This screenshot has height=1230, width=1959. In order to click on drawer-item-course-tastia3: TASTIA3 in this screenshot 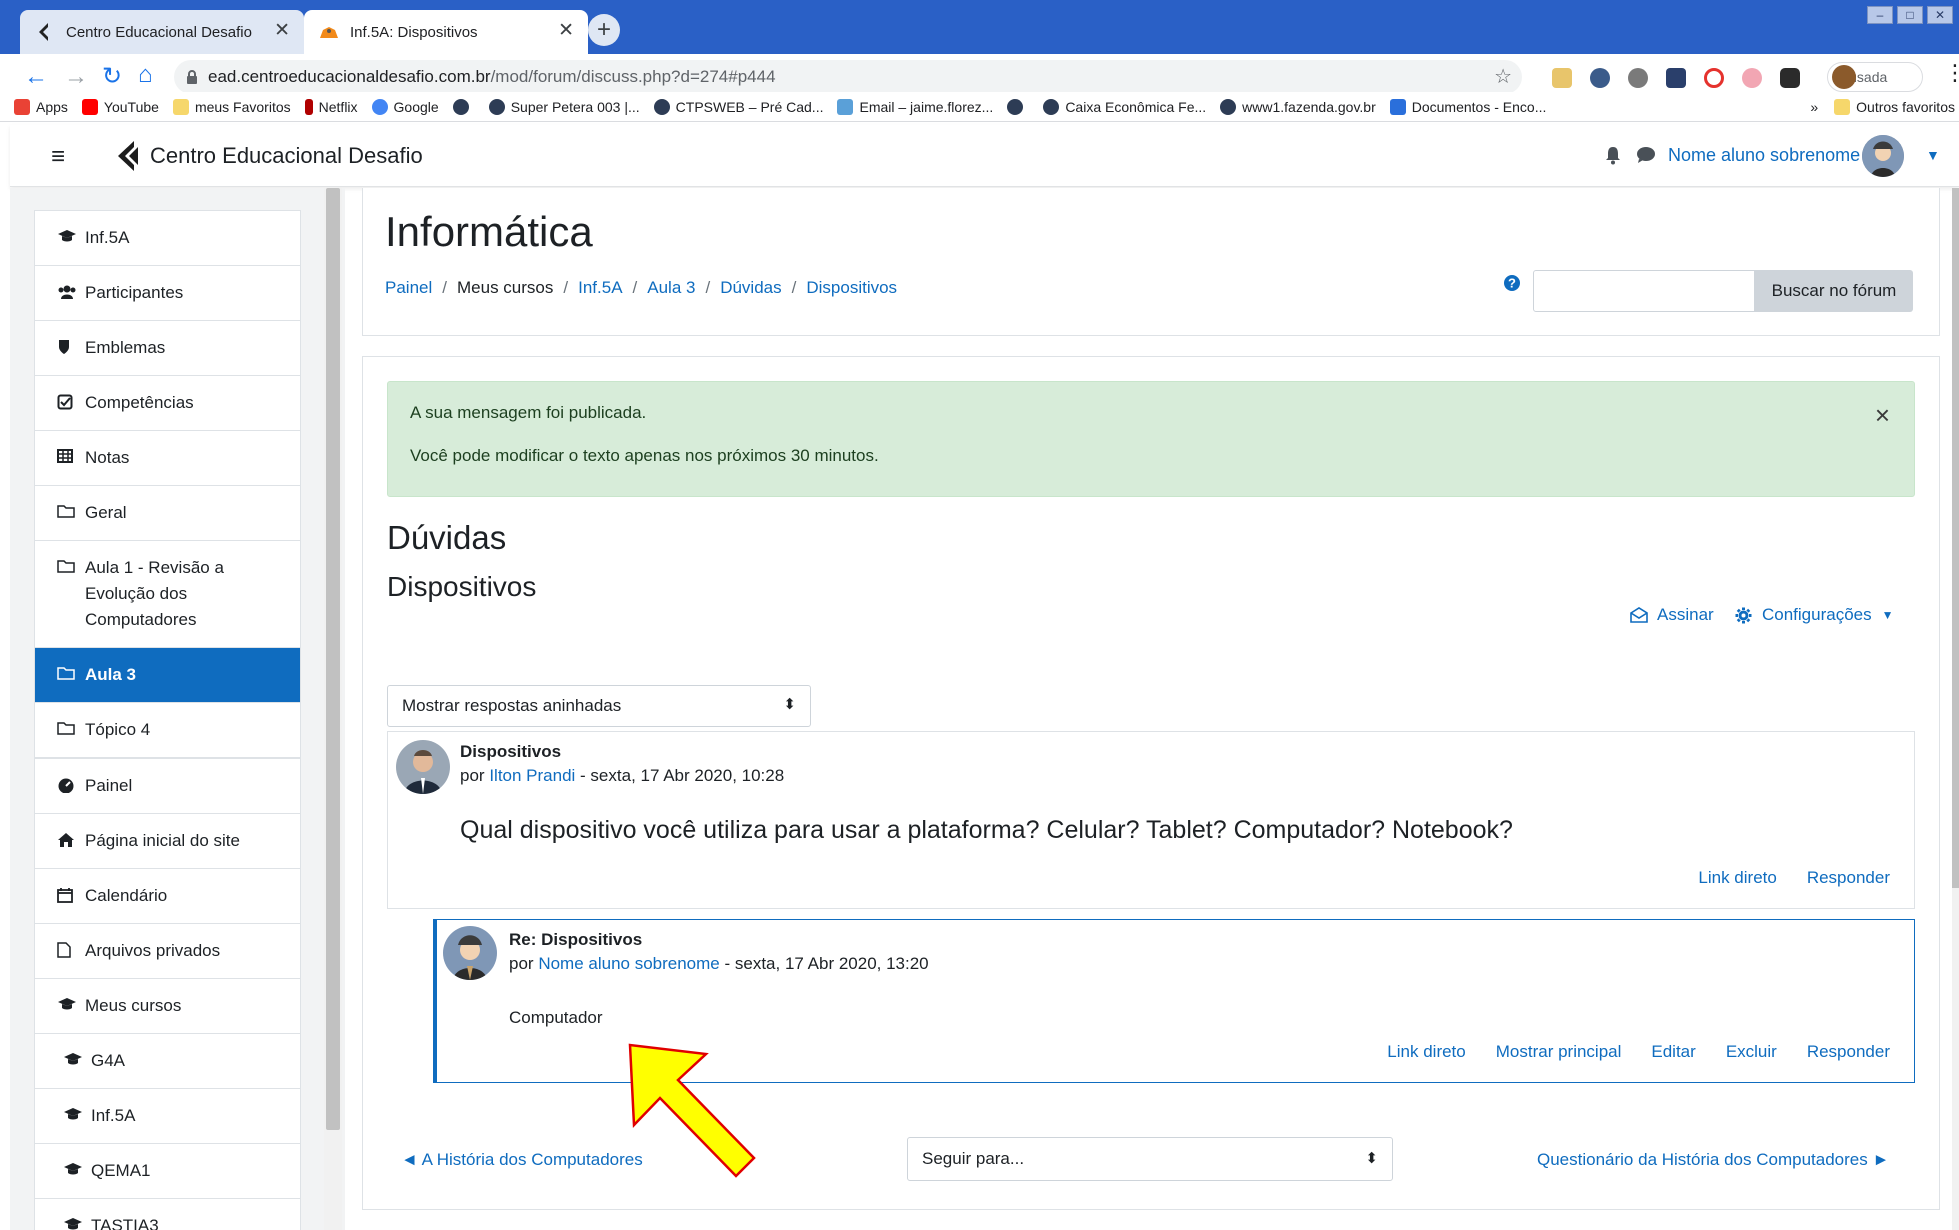, I will do `click(167, 1214)`.